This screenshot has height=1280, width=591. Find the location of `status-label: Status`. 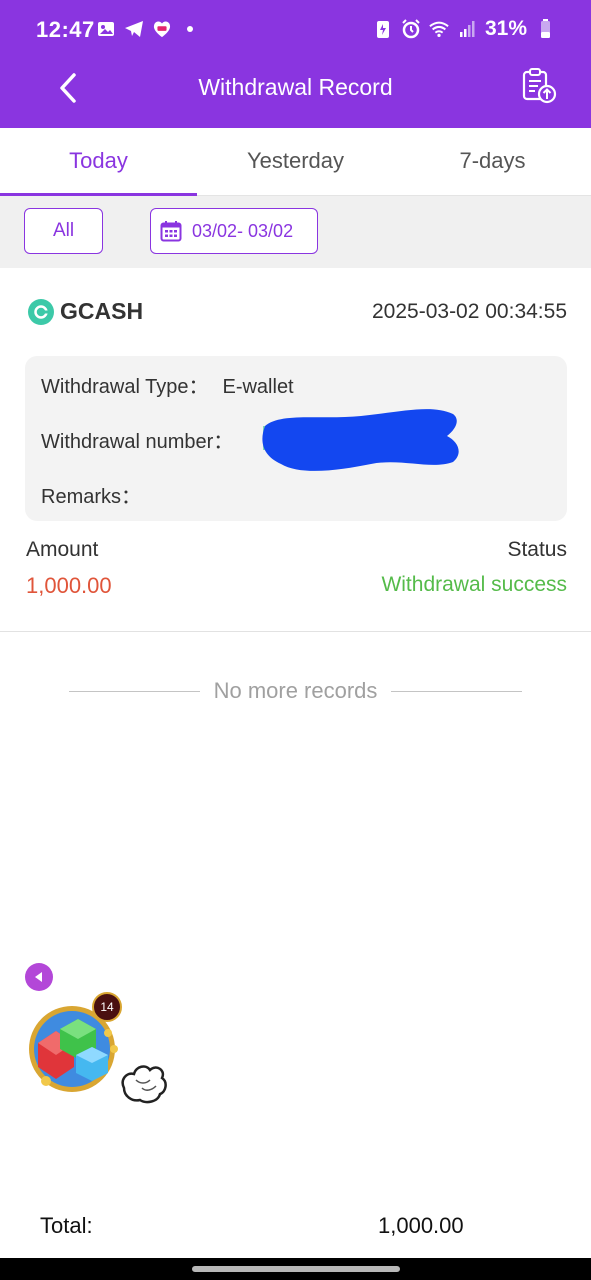

status-label: Status is located at coordinates (537, 549).